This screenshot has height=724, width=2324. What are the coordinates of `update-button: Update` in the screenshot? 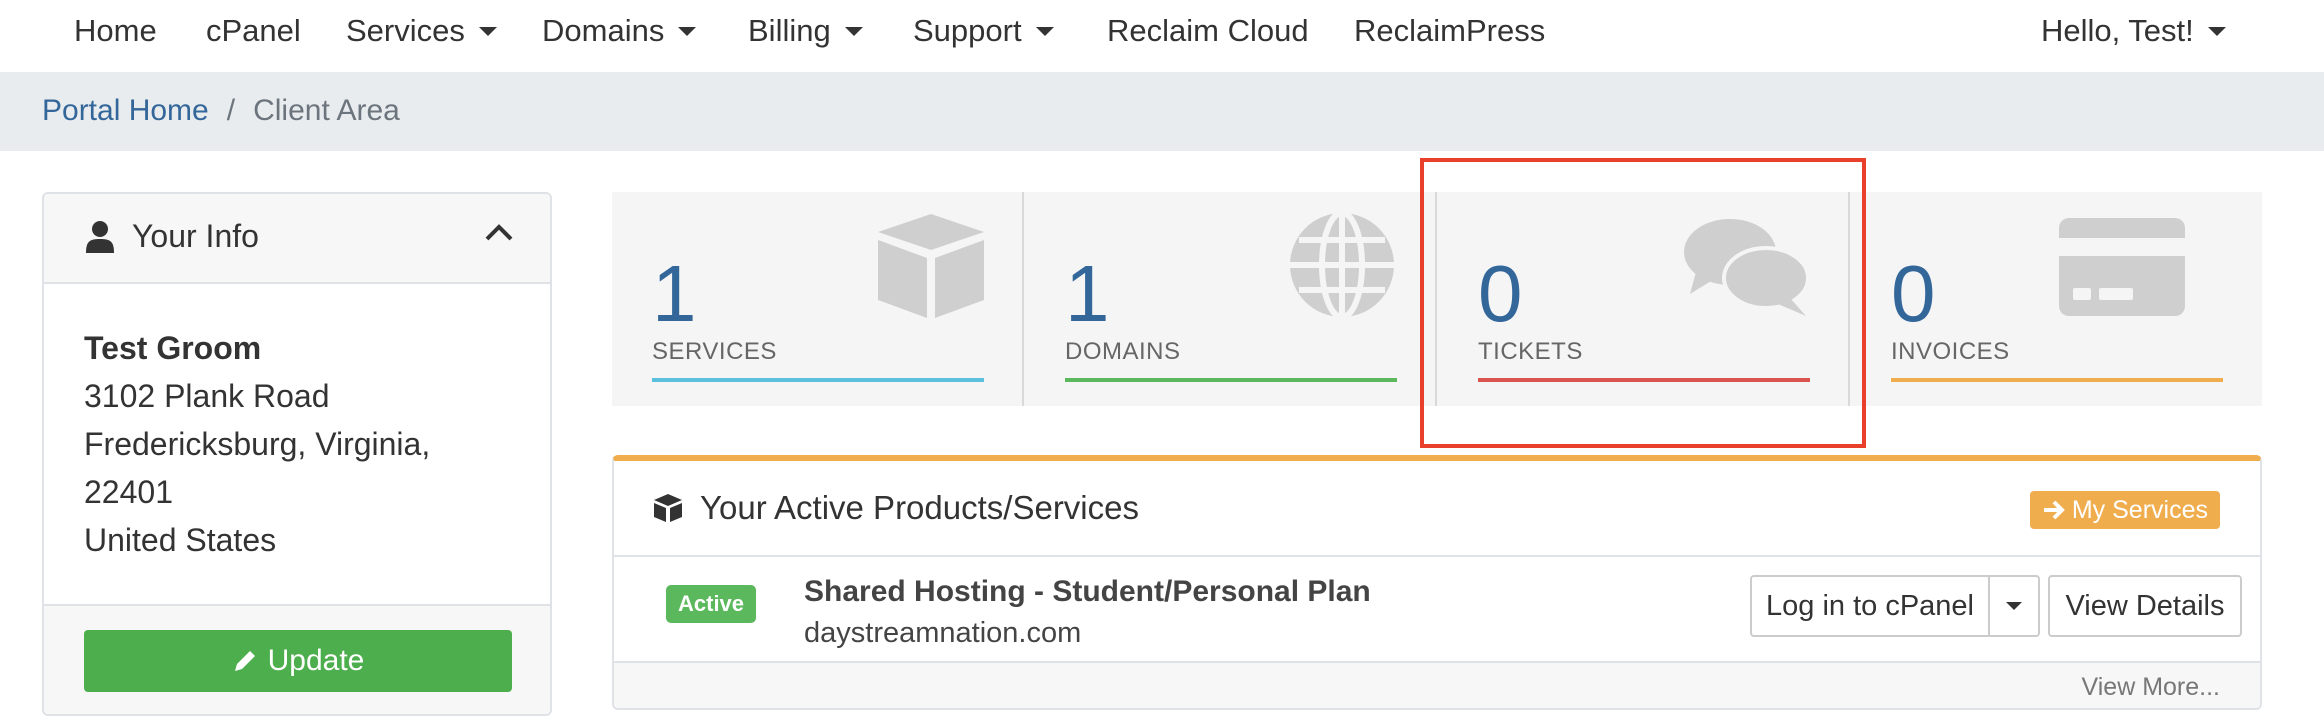 It's located at (298, 661).